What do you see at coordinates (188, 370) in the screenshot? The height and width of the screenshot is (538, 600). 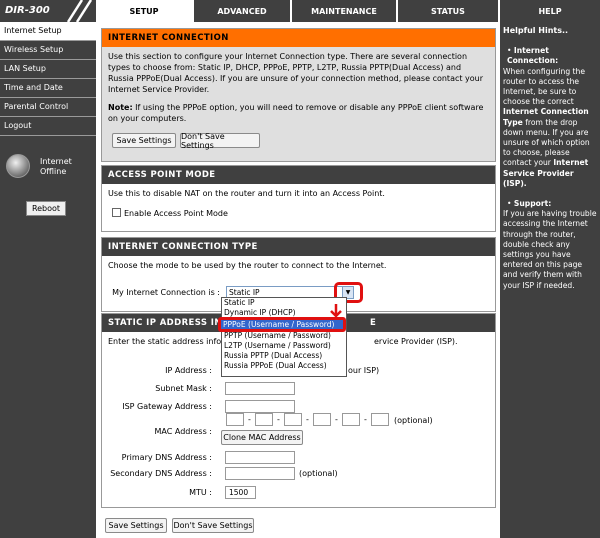 I see `ip-address-label: IP Address :` at bounding box center [188, 370].